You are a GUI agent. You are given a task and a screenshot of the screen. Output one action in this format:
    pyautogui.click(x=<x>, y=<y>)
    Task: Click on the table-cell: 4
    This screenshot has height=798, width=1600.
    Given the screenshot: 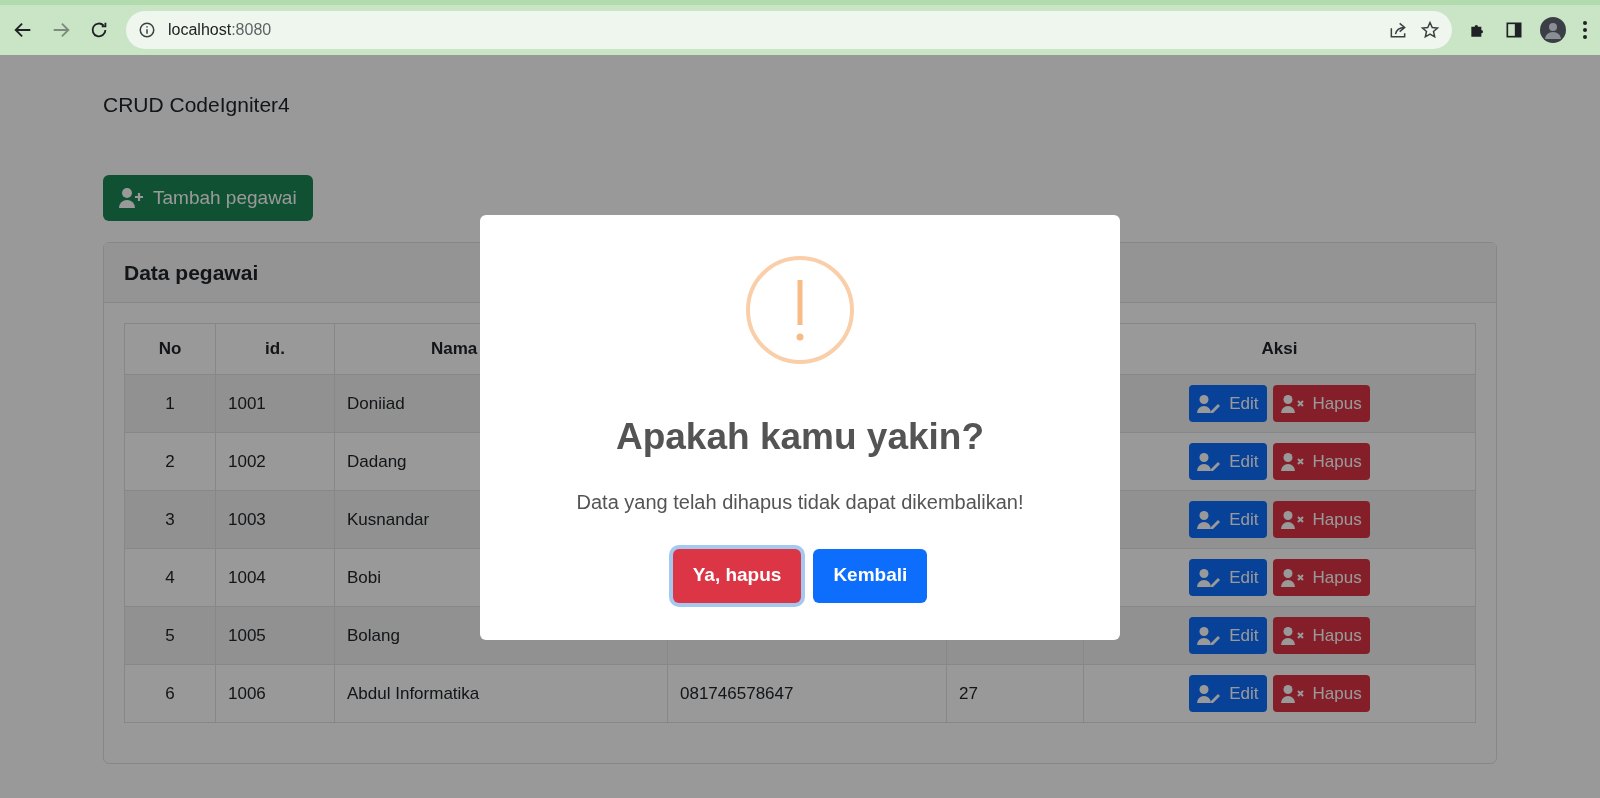 What is the action you would take?
    pyautogui.click(x=170, y=577)
    